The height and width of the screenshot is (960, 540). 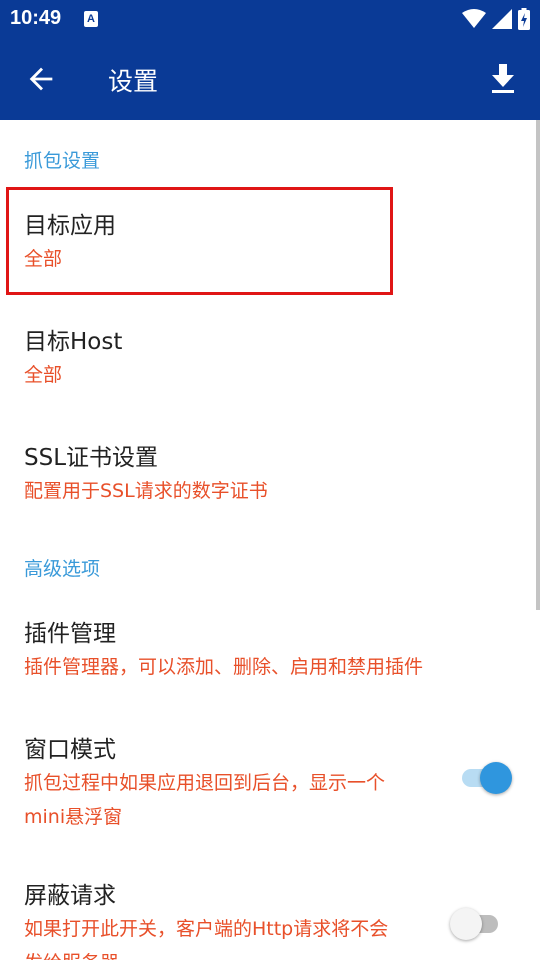 I want to click on notification-a-icon: A, so click(x=91, y=19).